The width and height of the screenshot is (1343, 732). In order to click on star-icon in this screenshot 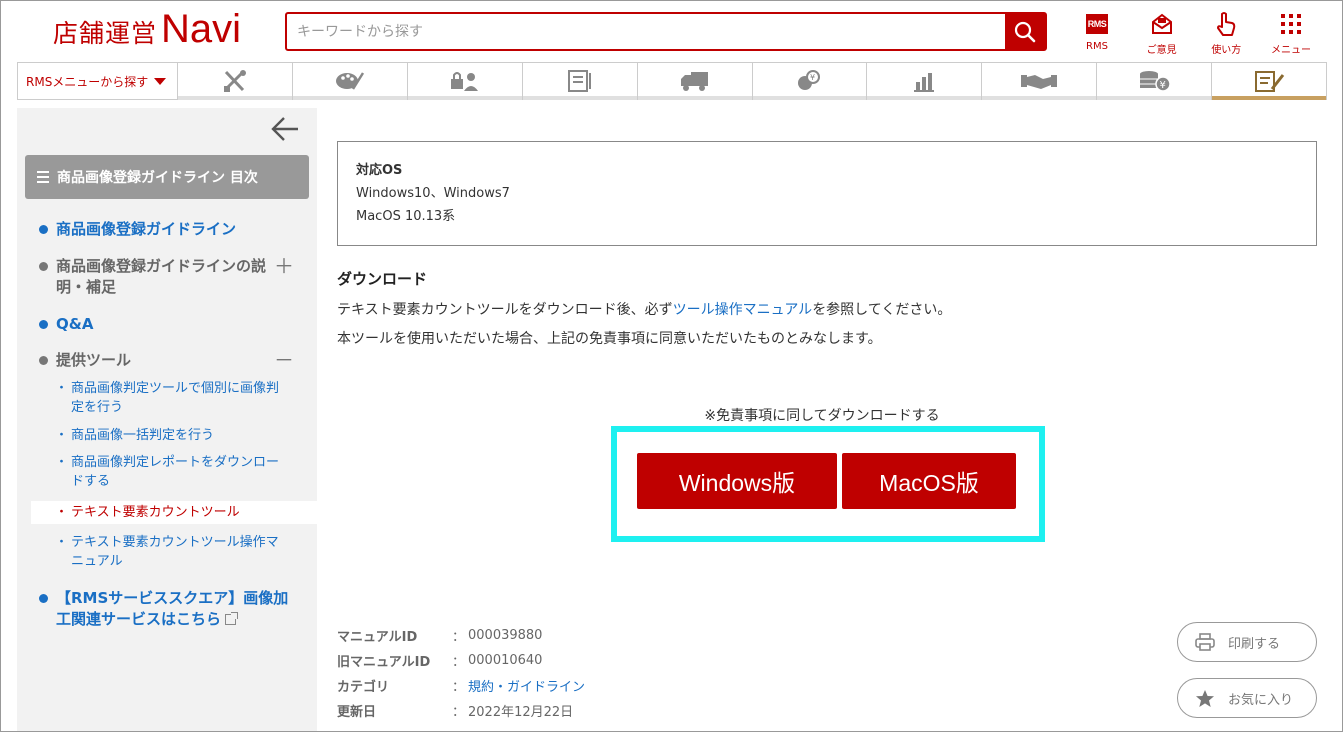, I will do `click(1205, 698)`.